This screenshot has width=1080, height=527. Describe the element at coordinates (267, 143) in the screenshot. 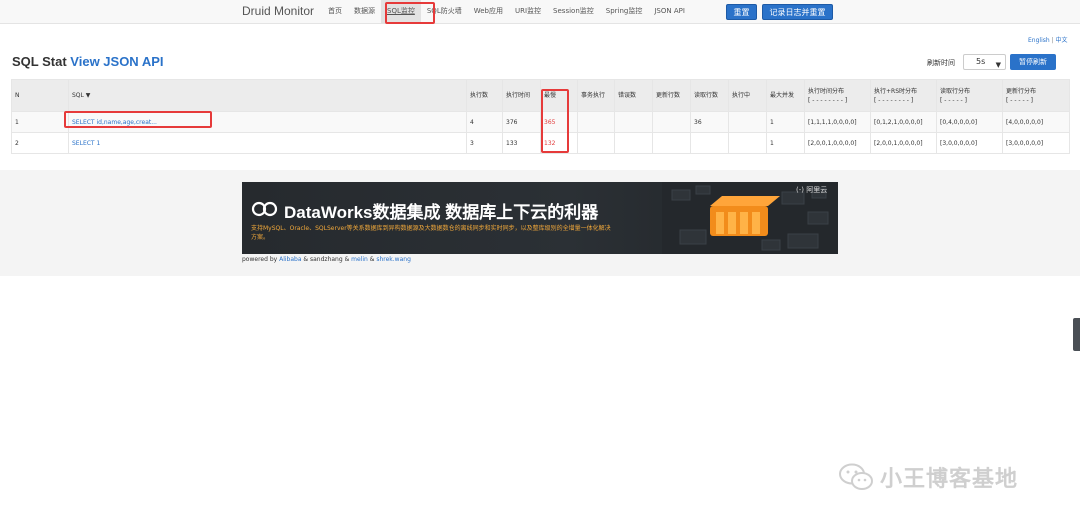

I see `cell-sql-link: SELECT 1` at that location.